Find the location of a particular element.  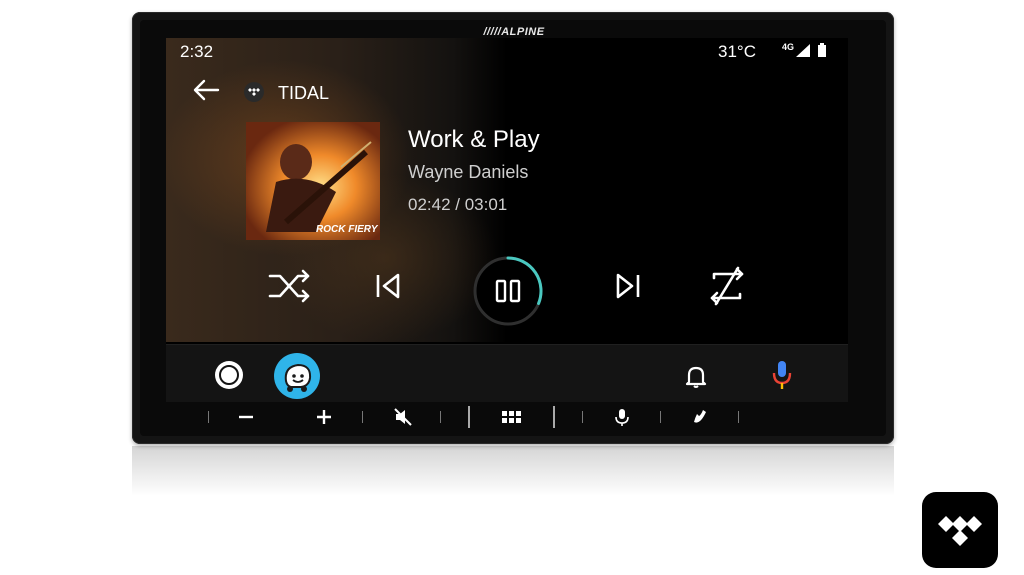

shuffle-icon is located at coordinates (290, 286).